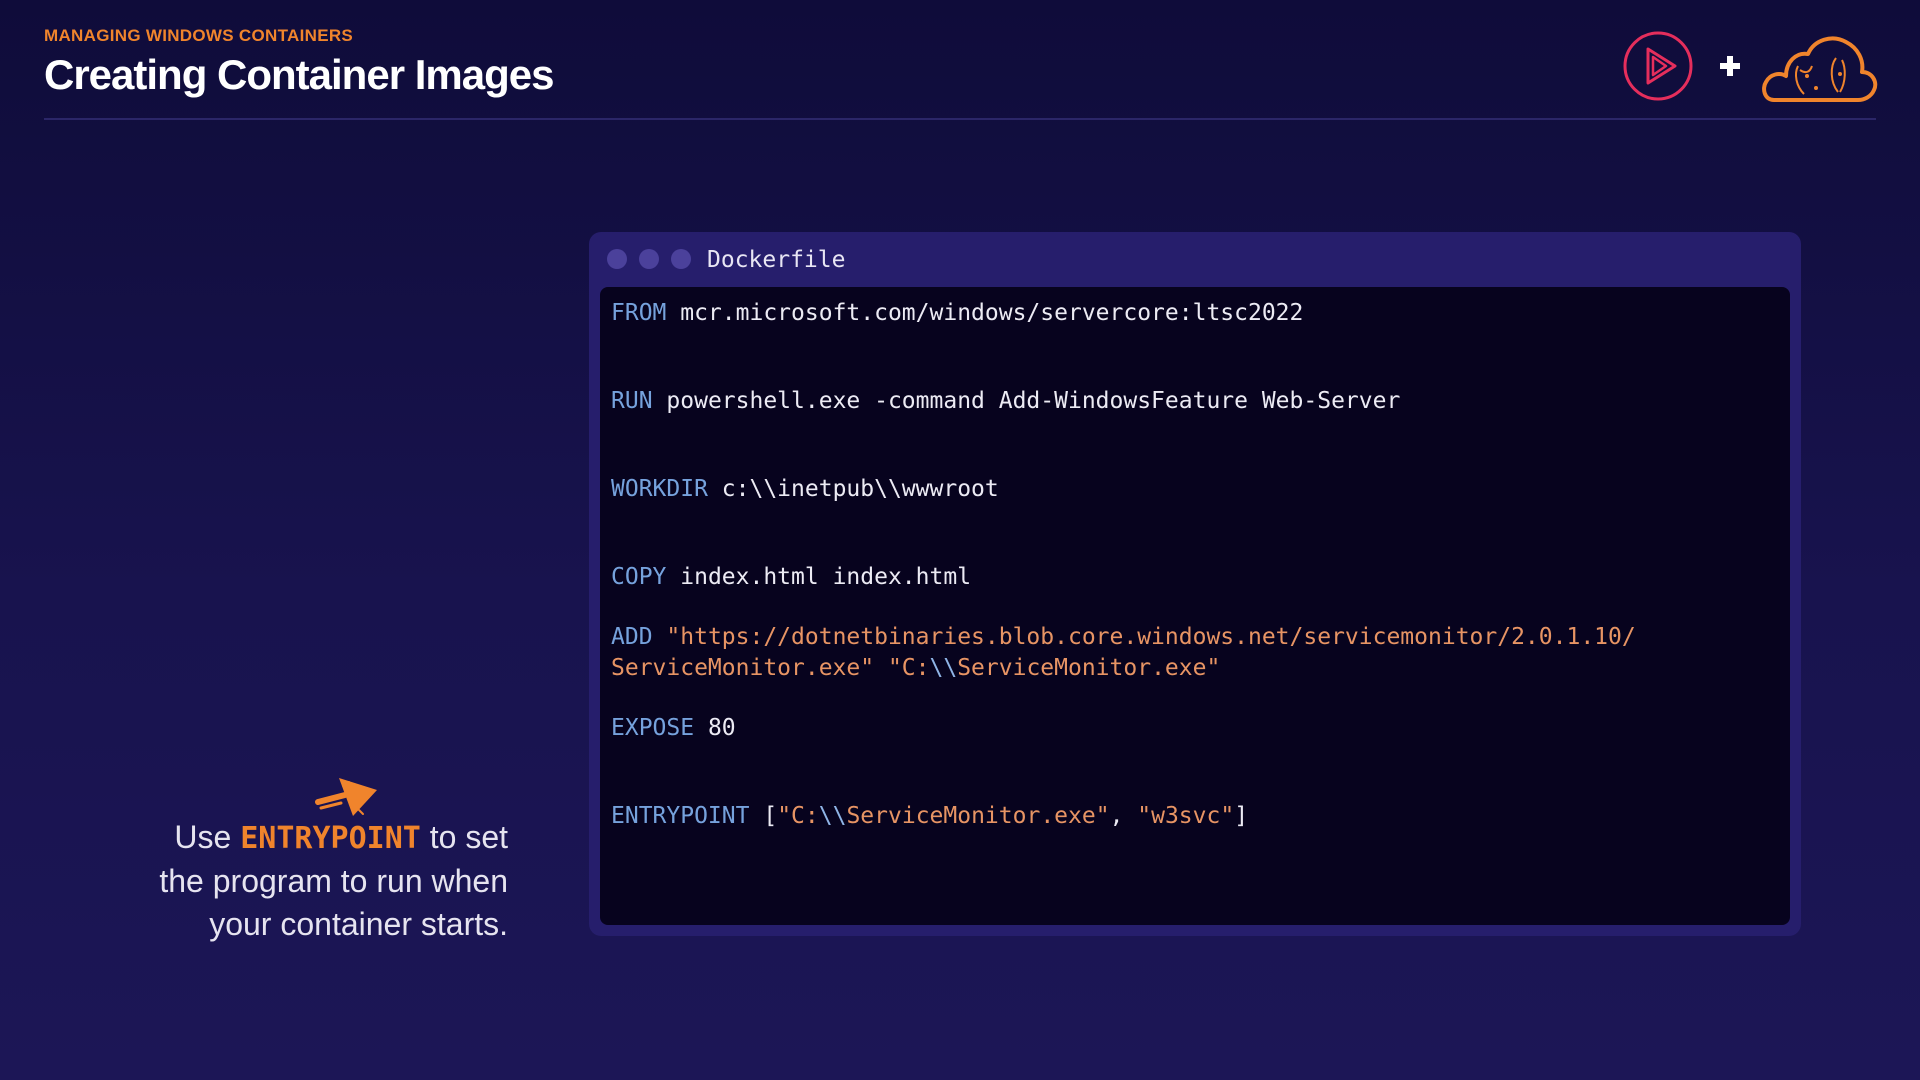 This screenshot has width=1920, height=1080. I want to click on plus-icon, so click(1730, 66).